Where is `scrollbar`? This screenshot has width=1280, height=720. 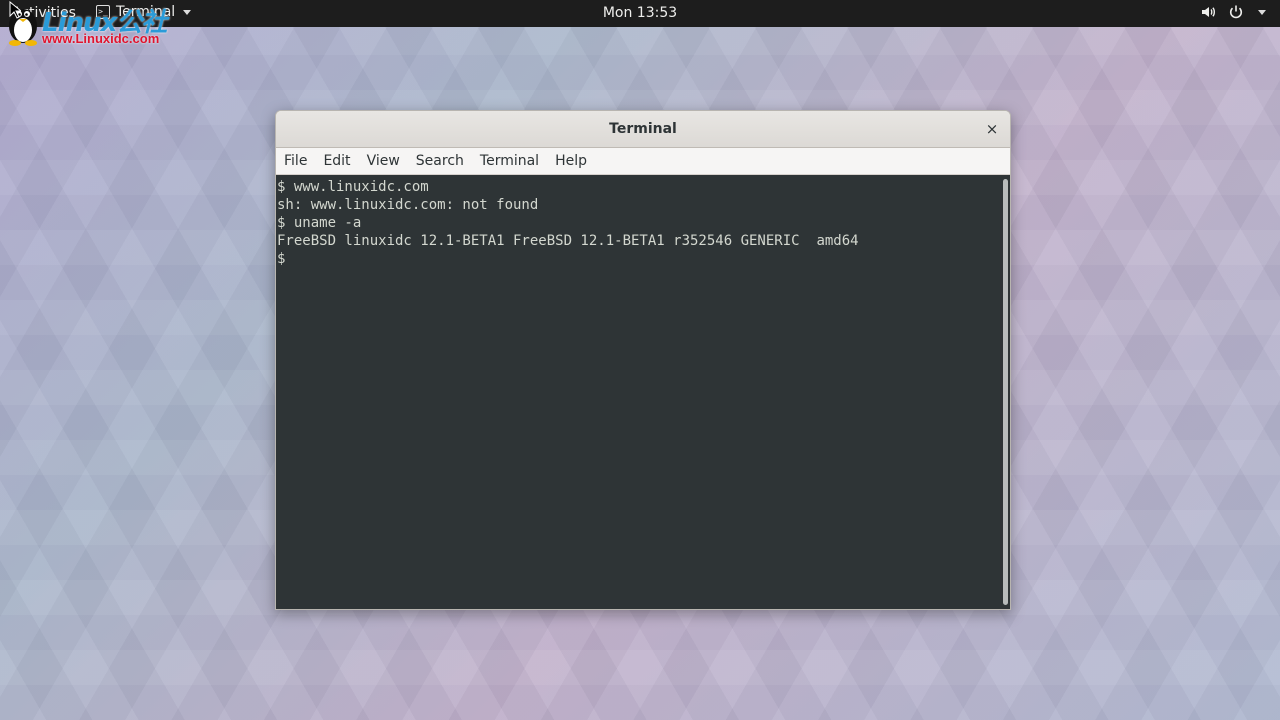 scrollbar is located at coordinates (1005, 392).